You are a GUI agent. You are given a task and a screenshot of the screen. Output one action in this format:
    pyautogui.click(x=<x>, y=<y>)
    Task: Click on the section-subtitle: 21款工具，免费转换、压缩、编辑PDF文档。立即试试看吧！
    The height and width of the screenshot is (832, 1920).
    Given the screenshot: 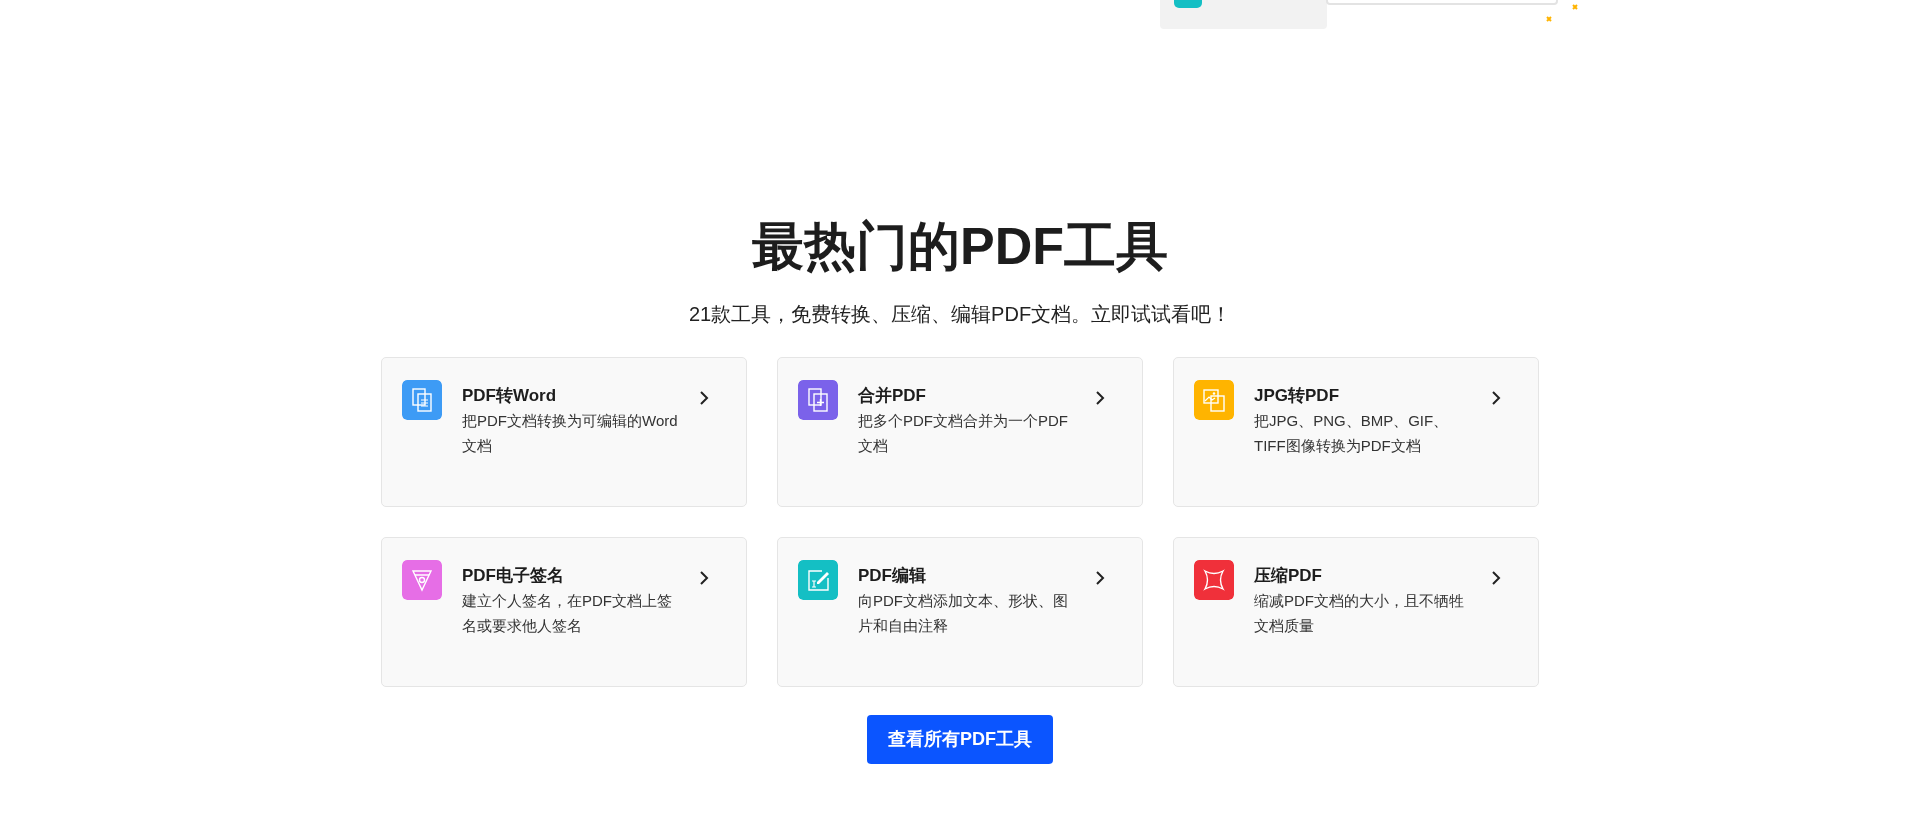 What is the action you would take?
    pyautogui.click(x=960, y=315)
    